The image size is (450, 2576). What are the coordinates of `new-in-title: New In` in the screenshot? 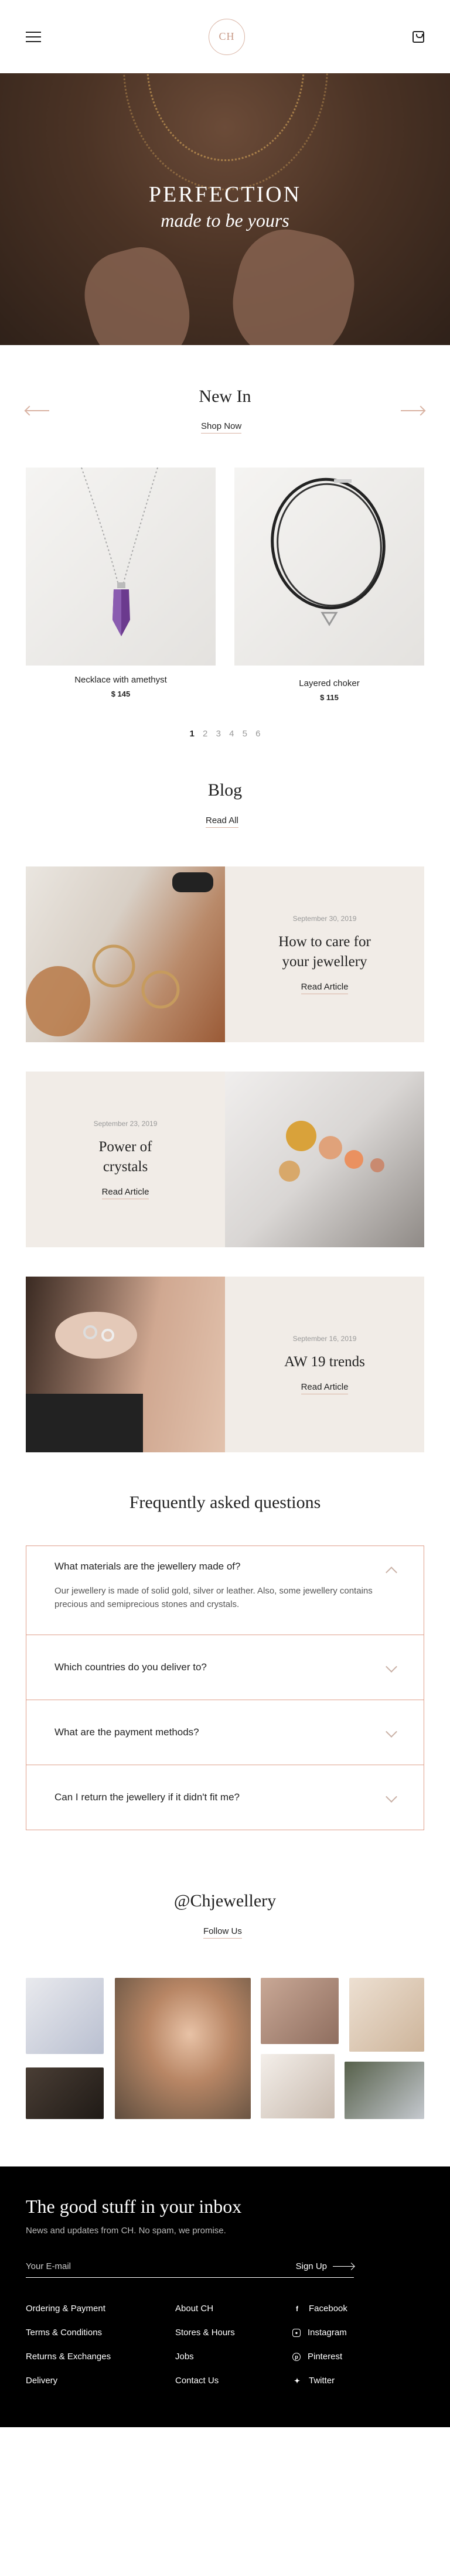 It's located at (225, 396).